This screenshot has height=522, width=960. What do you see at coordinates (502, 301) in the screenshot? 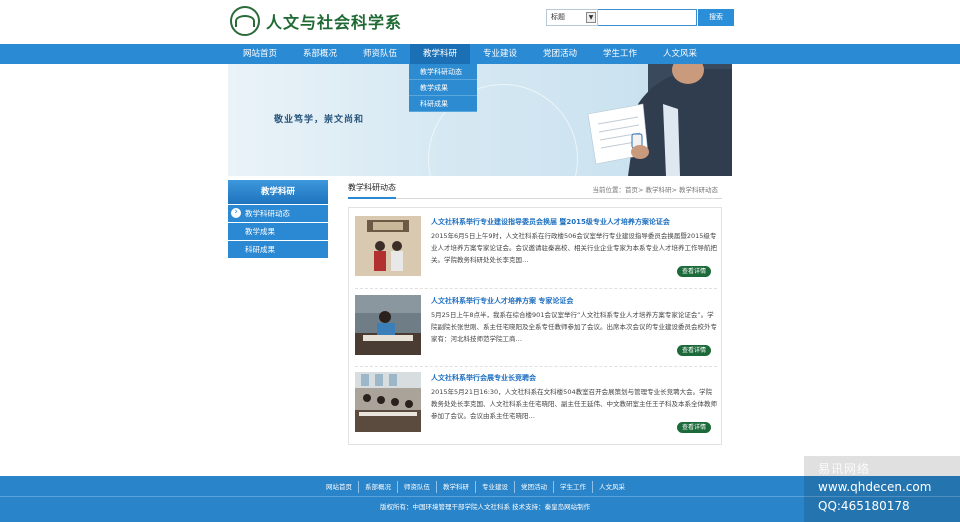
I see `article-title: 人文社科系举行专业人才培养方案 专家论证会` at bounding box center [502, 301].